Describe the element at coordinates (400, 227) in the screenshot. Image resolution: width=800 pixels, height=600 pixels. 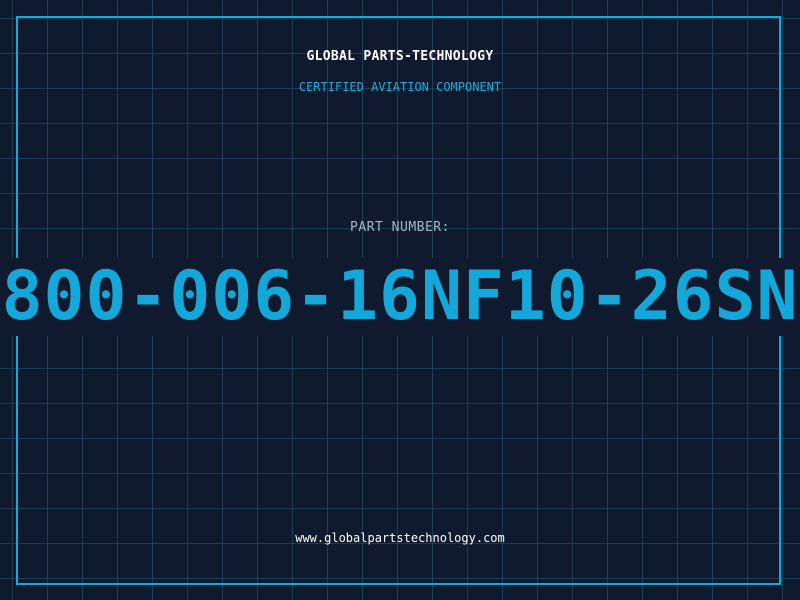
I see `part-number-label: PART NUMBER:` at that location.